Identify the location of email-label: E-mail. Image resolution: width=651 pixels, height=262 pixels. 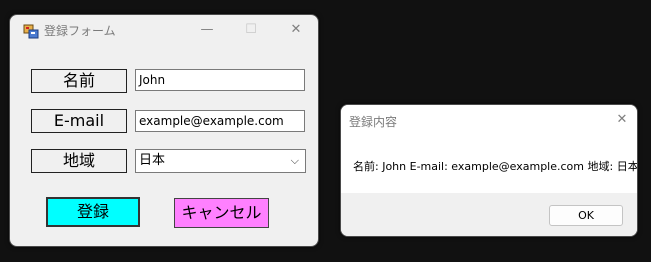
(79, 121).